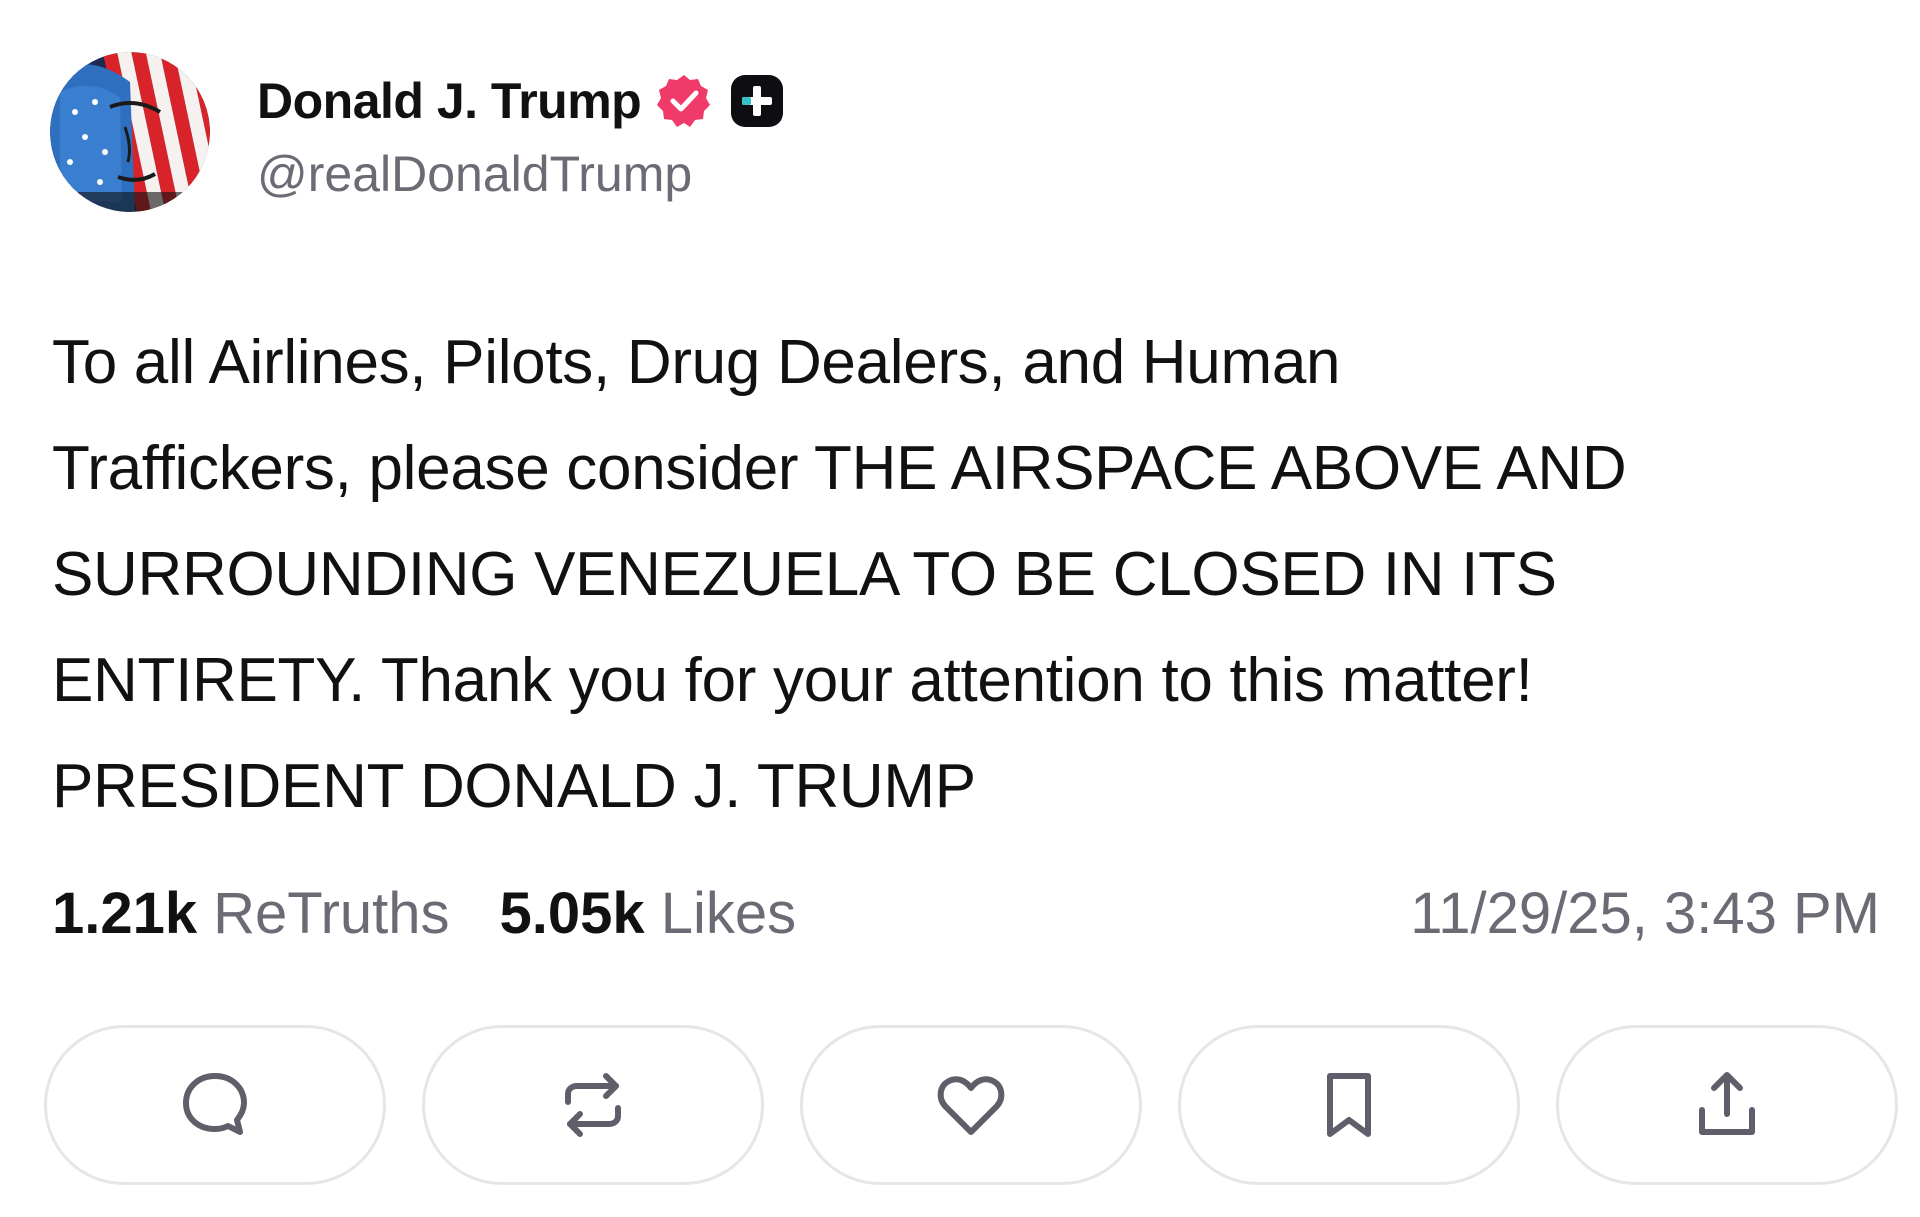 This screenshot has width=1920, height=1217. What do you see at coordinates (124, 913) in the screenshot?
I see `retruths-count: 1.21k` at bounding box center [124, 913].